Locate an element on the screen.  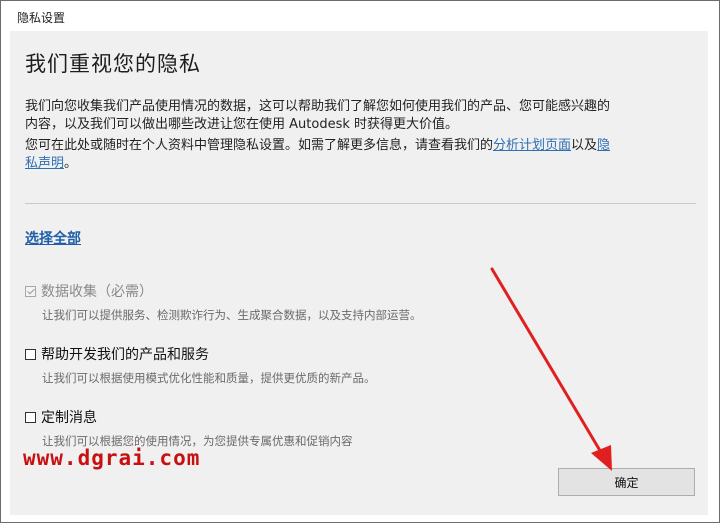
title-bar: 隐私设置 is located at coordinates (360, 16).